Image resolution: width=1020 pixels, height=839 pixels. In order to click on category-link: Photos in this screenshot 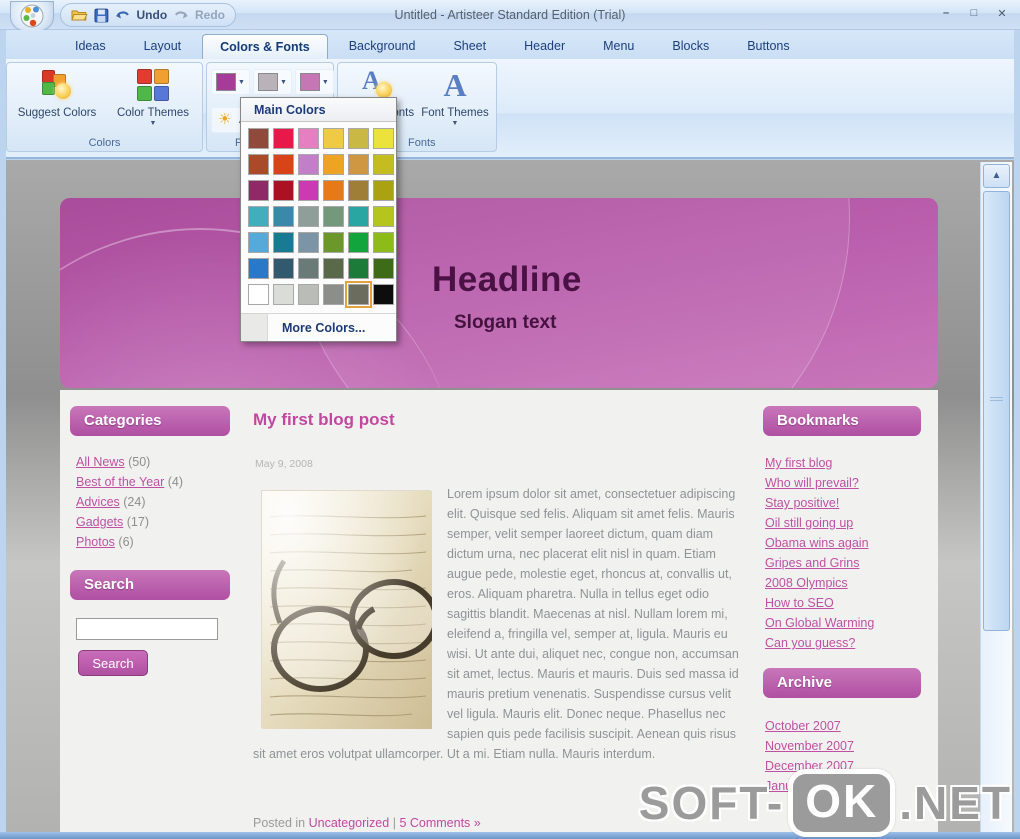, I will do `click(95, 542)`.